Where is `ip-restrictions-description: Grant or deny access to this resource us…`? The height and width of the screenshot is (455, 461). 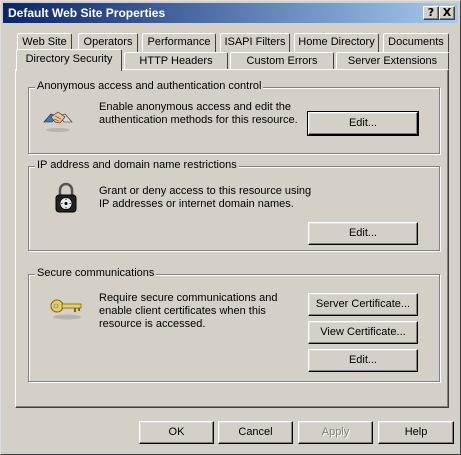 ip-restrictions-description: Grant or deny access to this resource us… is located at coordinates (205, 197).